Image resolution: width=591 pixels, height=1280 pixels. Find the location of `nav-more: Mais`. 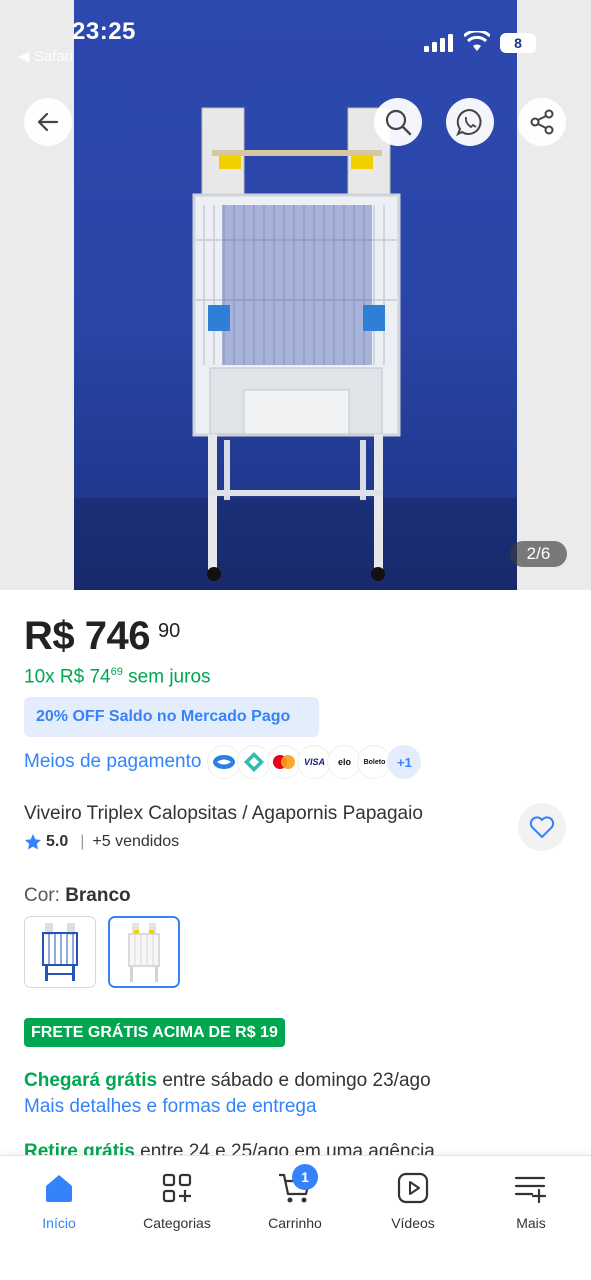

nav-more: Mais is located at coordinates (531, 1200).